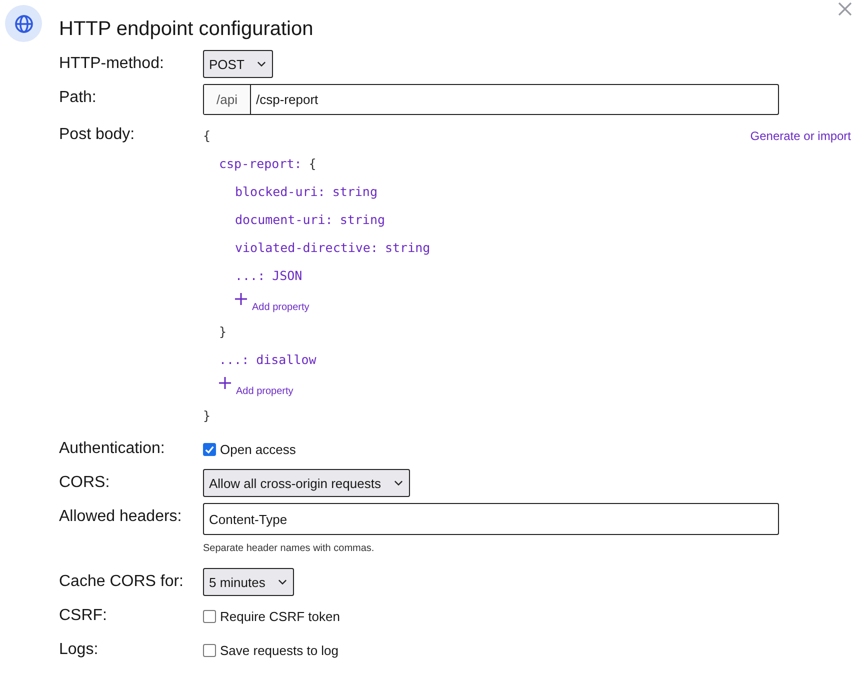 The width and height of the screenshot is (856, 678). What do you see at coordinates (306, 247) in the screenshot?
I see `property-key: violated-directive:` at bounding box center [306, 247].